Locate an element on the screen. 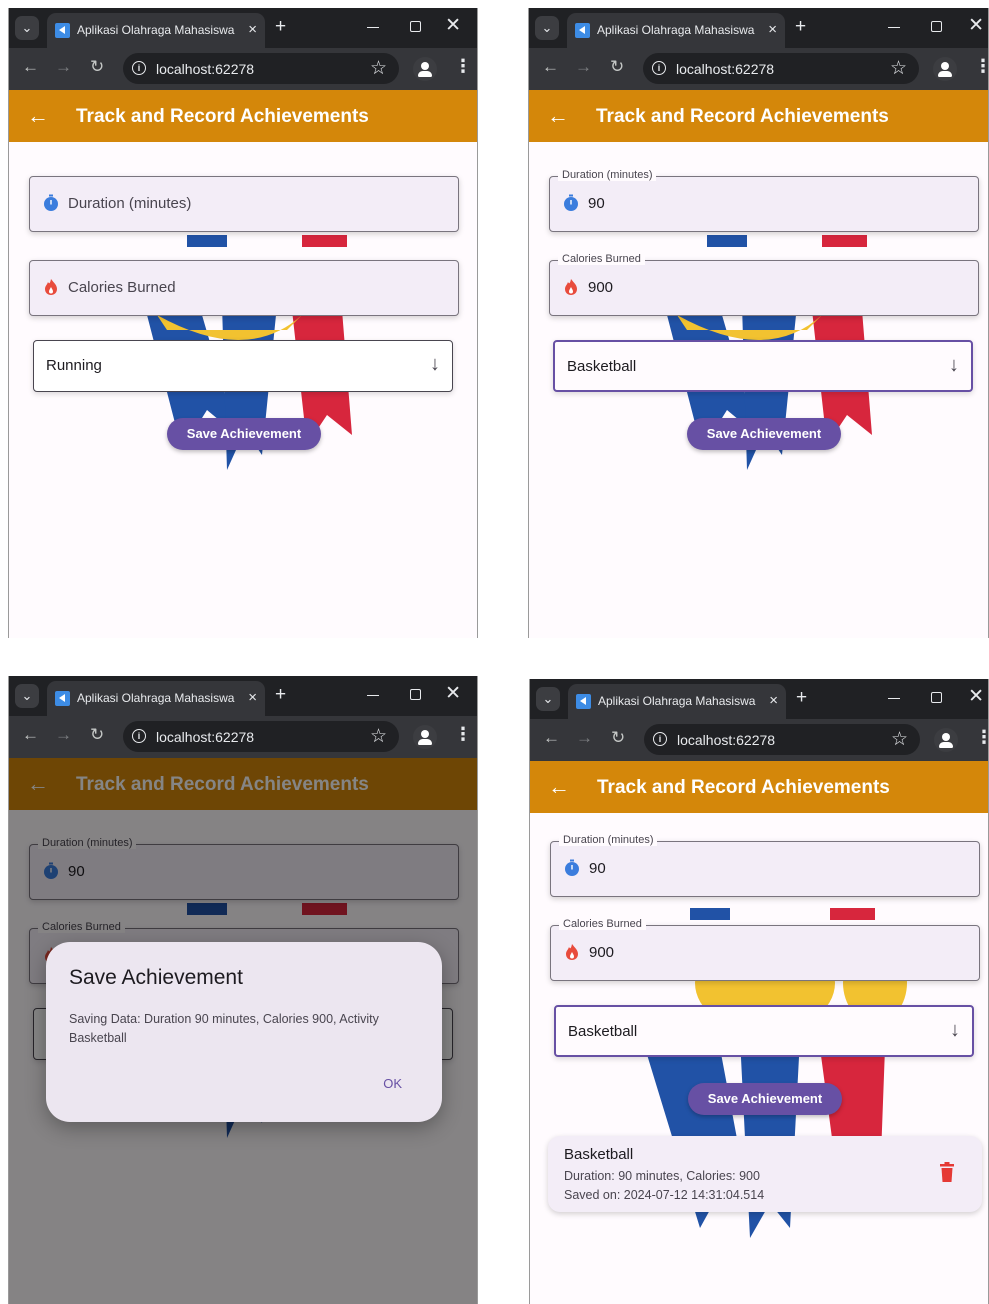 Image resolution: width=989 pixels, height=1304 pixels. activity-selected: Basketball is located at coordinates (602, 366).